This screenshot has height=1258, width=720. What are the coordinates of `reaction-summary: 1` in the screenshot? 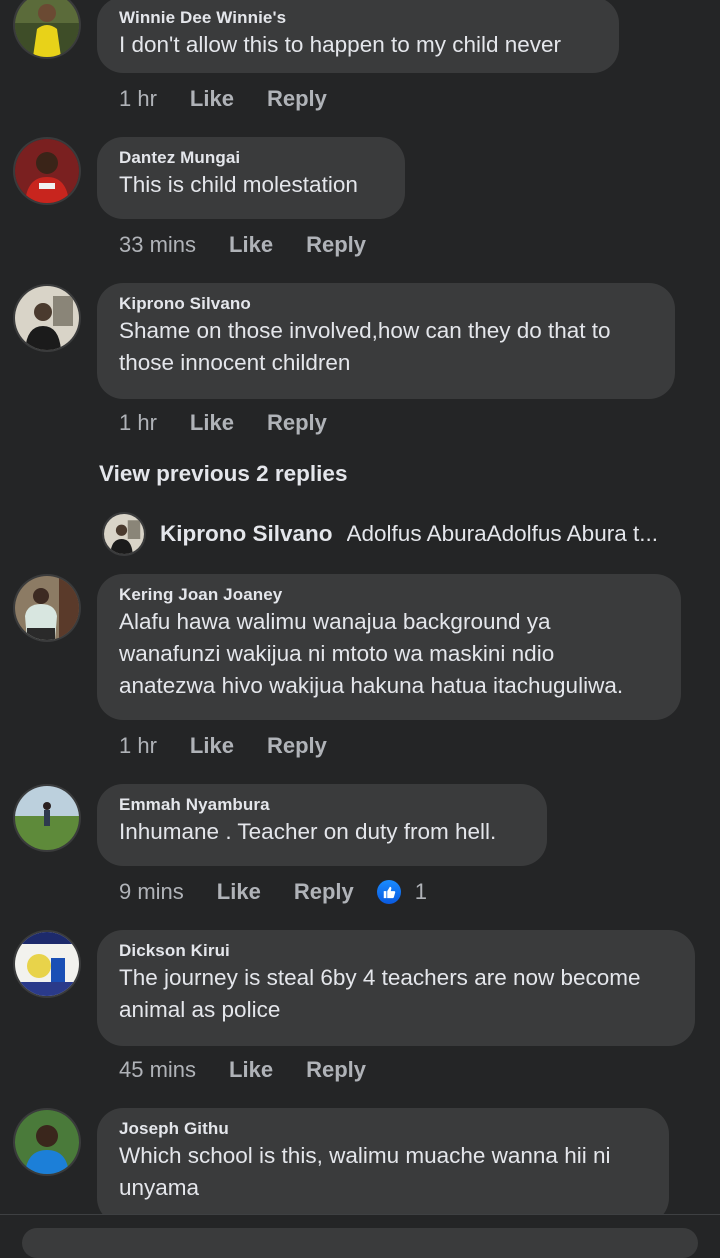 It's located at (401, 892).